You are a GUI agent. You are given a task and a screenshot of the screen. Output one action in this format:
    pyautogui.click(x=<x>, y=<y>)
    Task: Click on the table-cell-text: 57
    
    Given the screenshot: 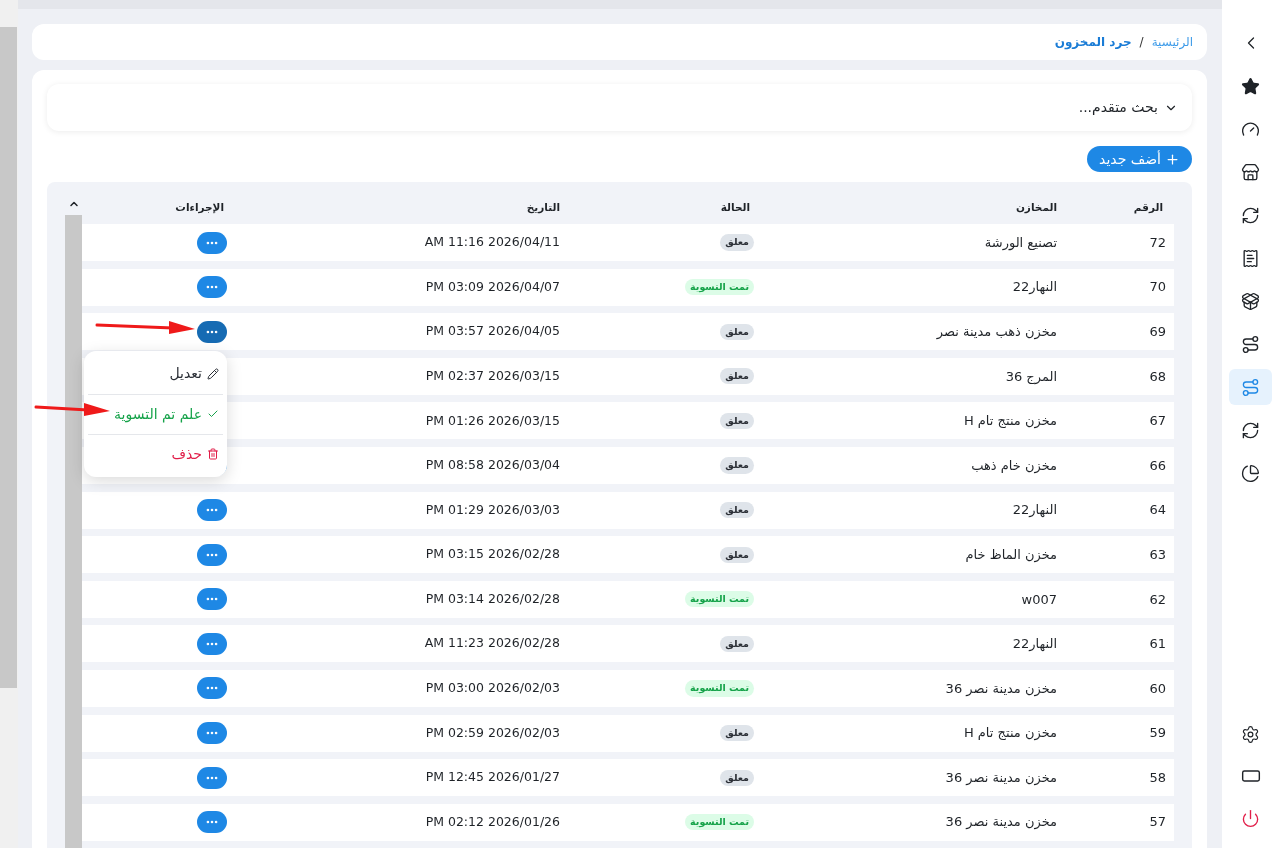 What is the action you would take?
    pyautogui.click(x=1158, y=822)
    